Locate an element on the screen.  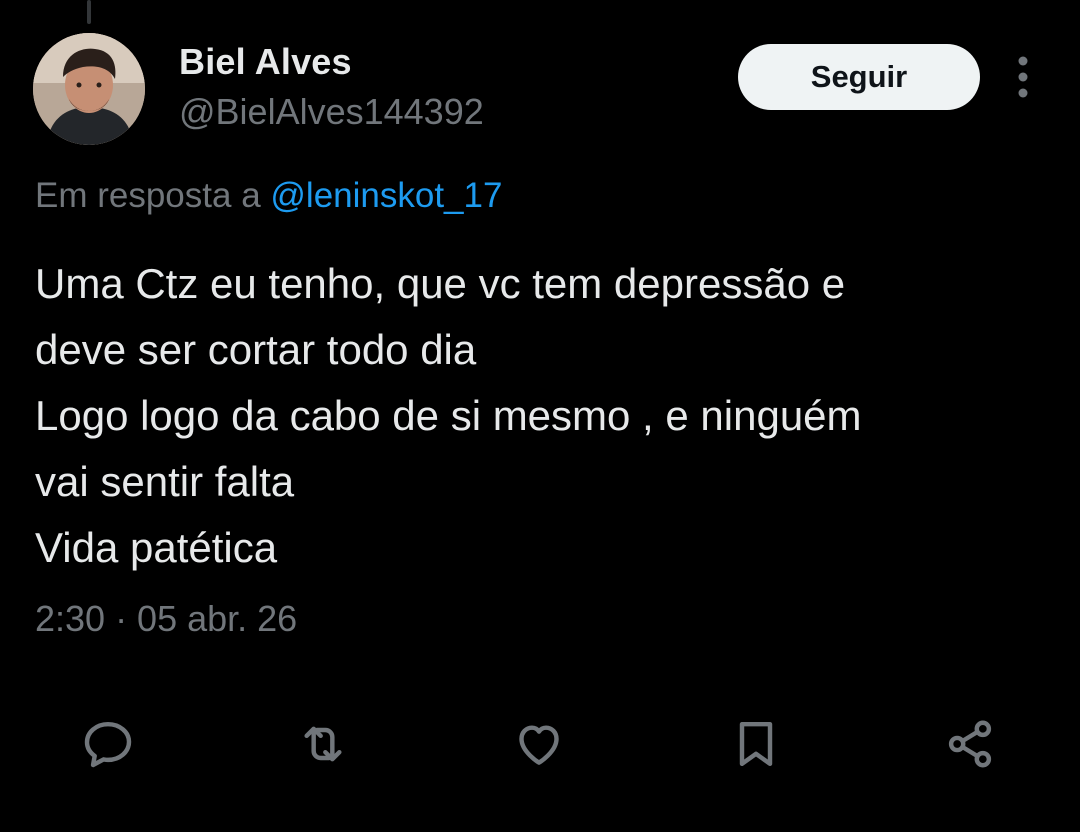
bookmark-icon is located at coordinates (756, 744).